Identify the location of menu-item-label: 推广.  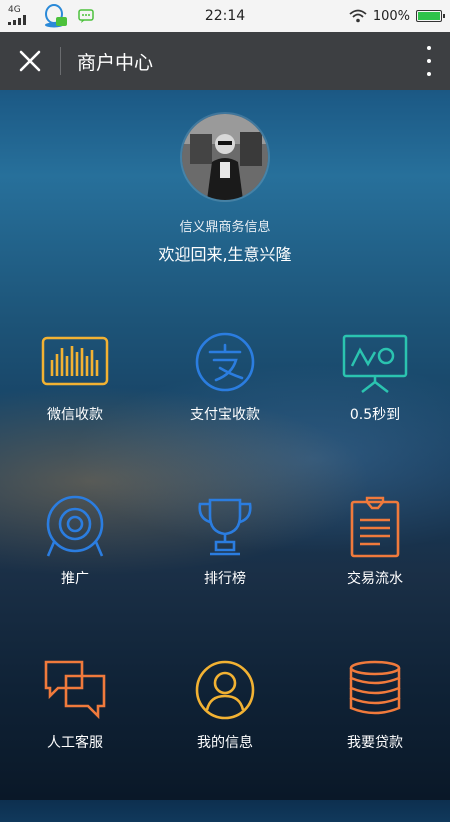
(75, 579).